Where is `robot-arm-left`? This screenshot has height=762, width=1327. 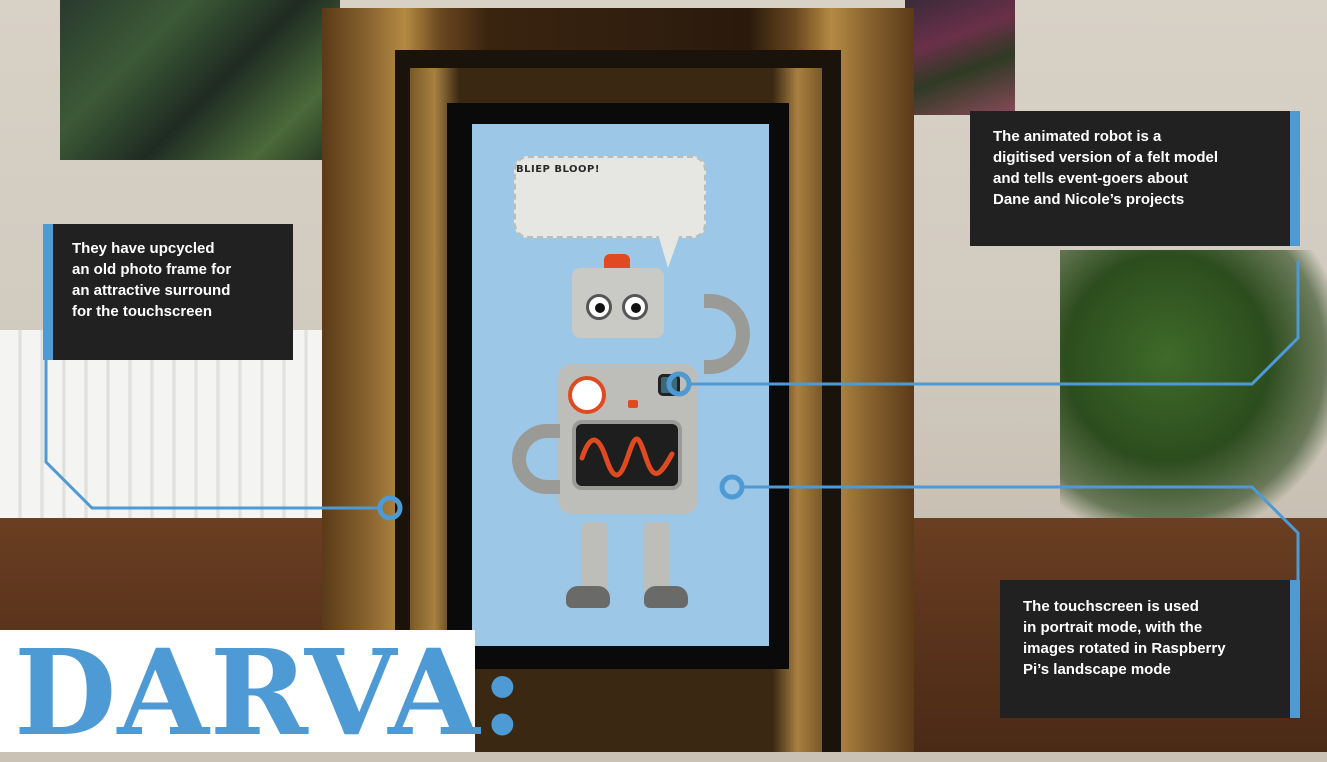 robot-arm-left is located at coordinates (536, 459).